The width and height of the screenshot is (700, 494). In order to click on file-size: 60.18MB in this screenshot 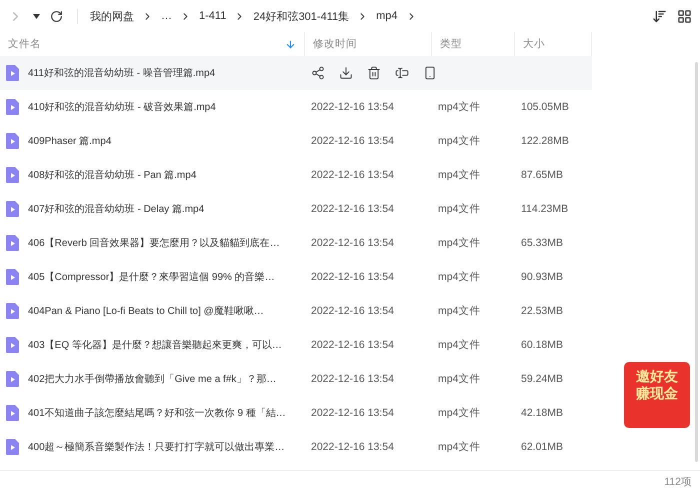, I will do `click(542, 345)`.